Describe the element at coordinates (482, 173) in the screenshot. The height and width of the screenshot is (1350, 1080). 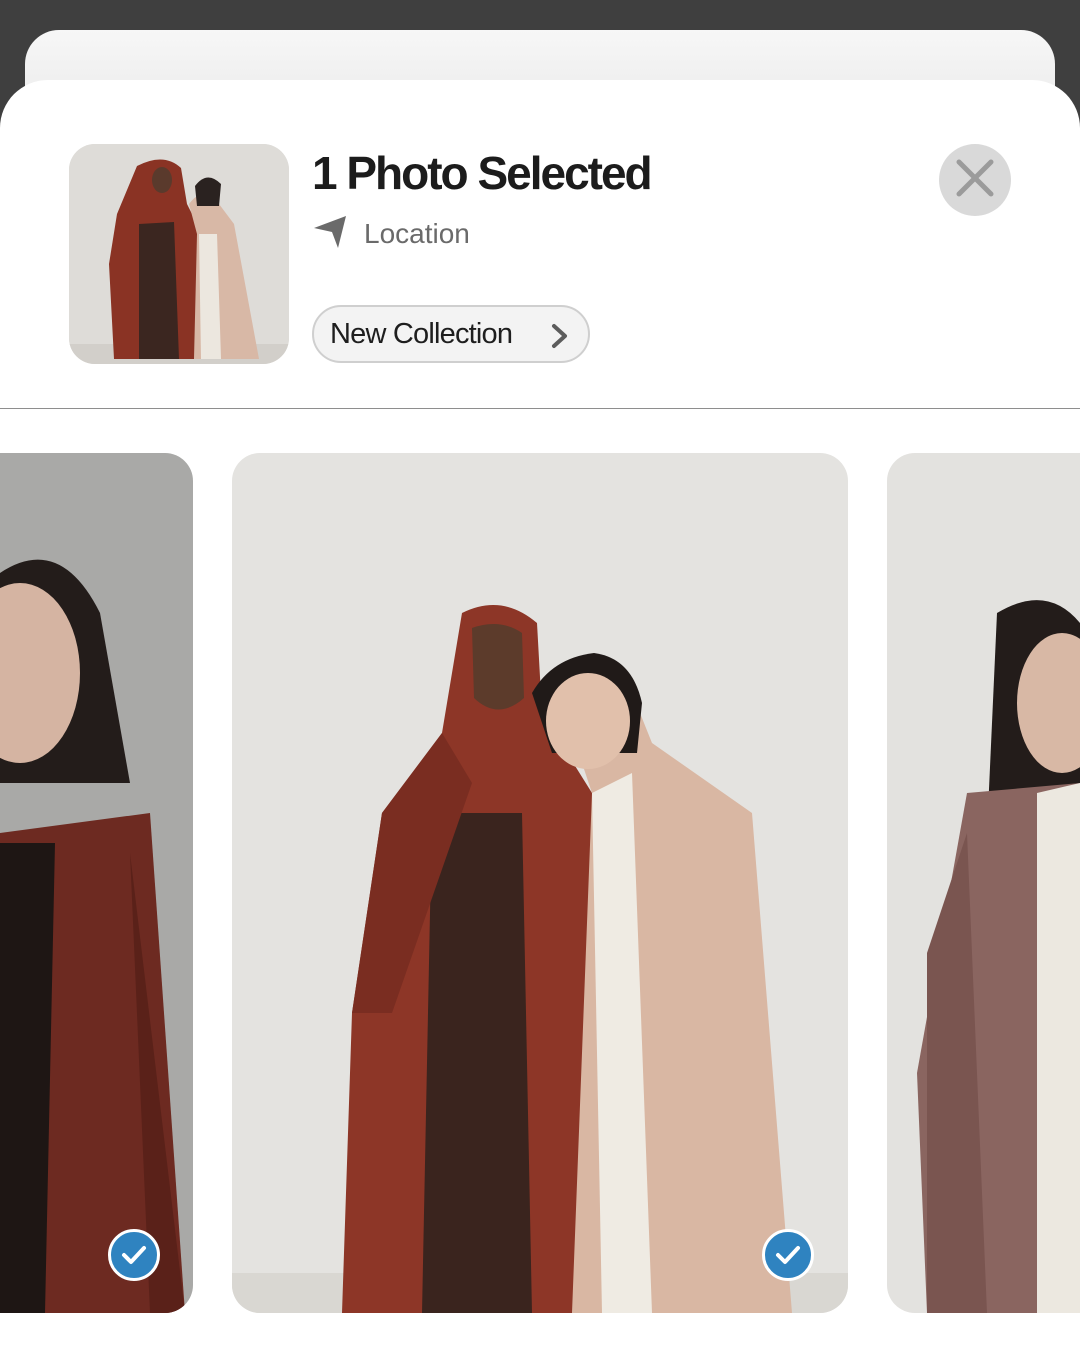
I see `selection-title: 1 Photo Selected` at that location.